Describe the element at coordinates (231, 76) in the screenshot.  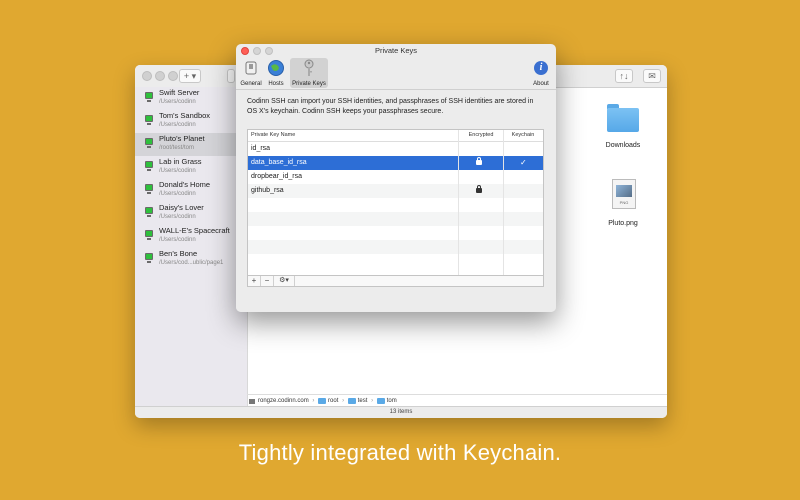
I see `view-toggle-button` at that location.